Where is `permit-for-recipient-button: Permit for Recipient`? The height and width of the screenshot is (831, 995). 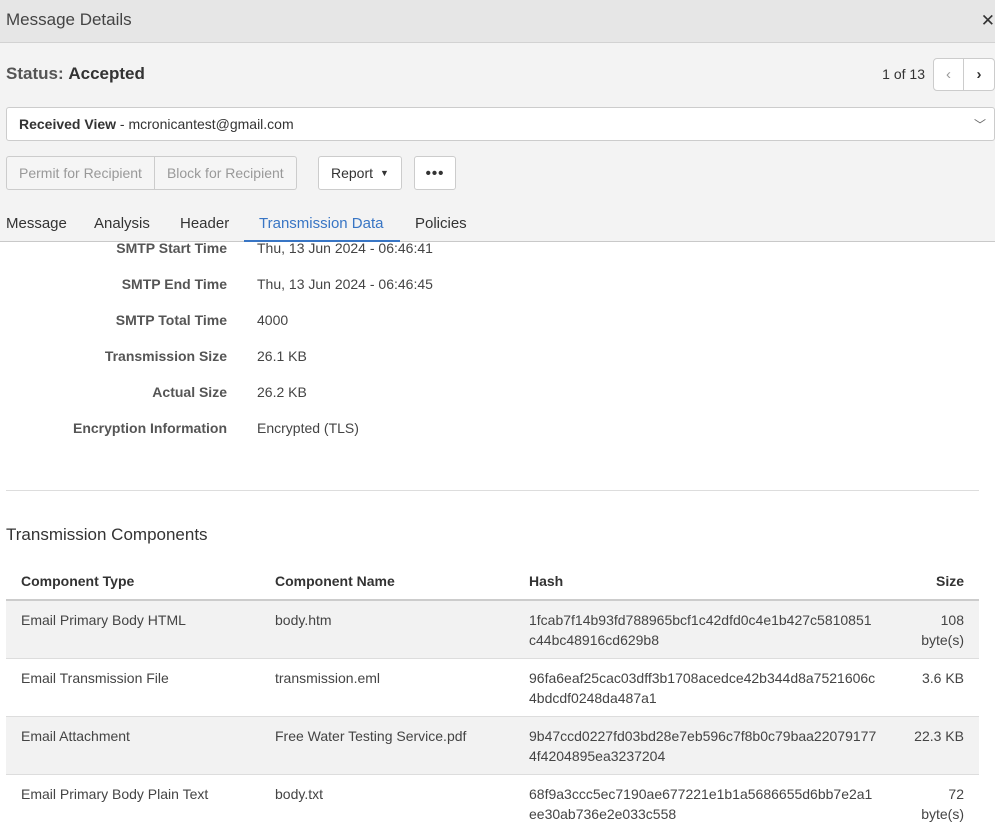
permit-for-recipient-button: Permit for Recipient is located at coordinates (80, 173).